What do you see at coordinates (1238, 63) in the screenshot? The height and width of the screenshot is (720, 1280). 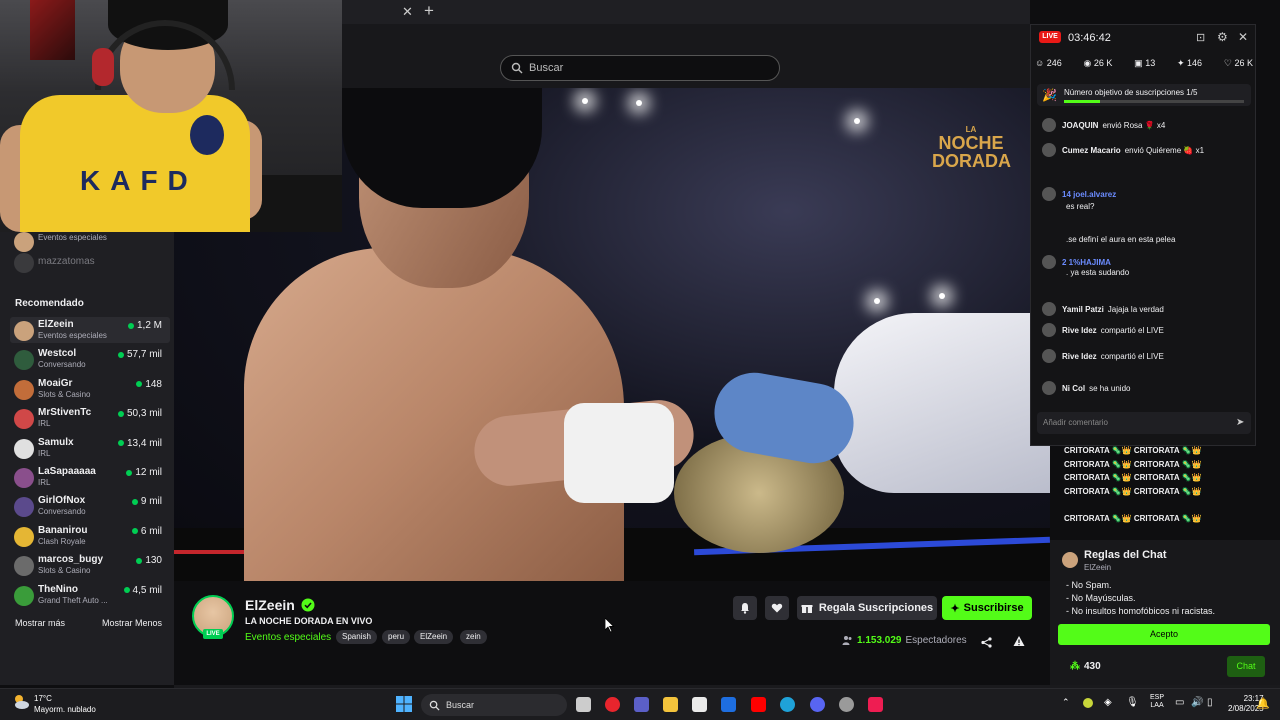 I see `stat-likes: ♡ 26 K` at bounding box center [1238, 63].